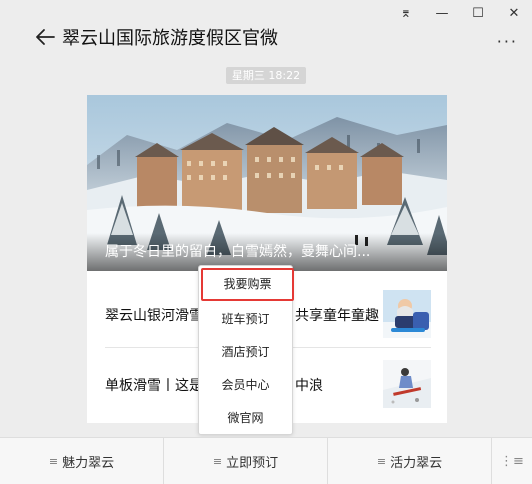  Describe the element at coordinates (245, 385) in the screenshot. I see `menu-item-member-center: 会员中心` at that location.